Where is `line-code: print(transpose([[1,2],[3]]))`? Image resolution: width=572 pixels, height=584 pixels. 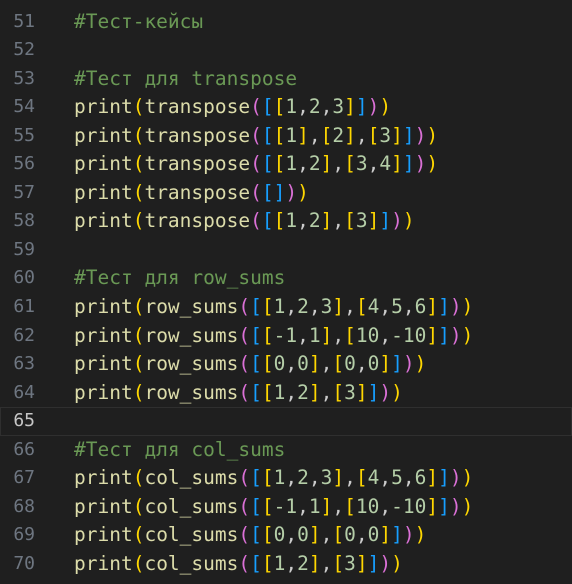
line-code: print(transpose([[1,2],[3]])) is located at coordinates (244, 221).